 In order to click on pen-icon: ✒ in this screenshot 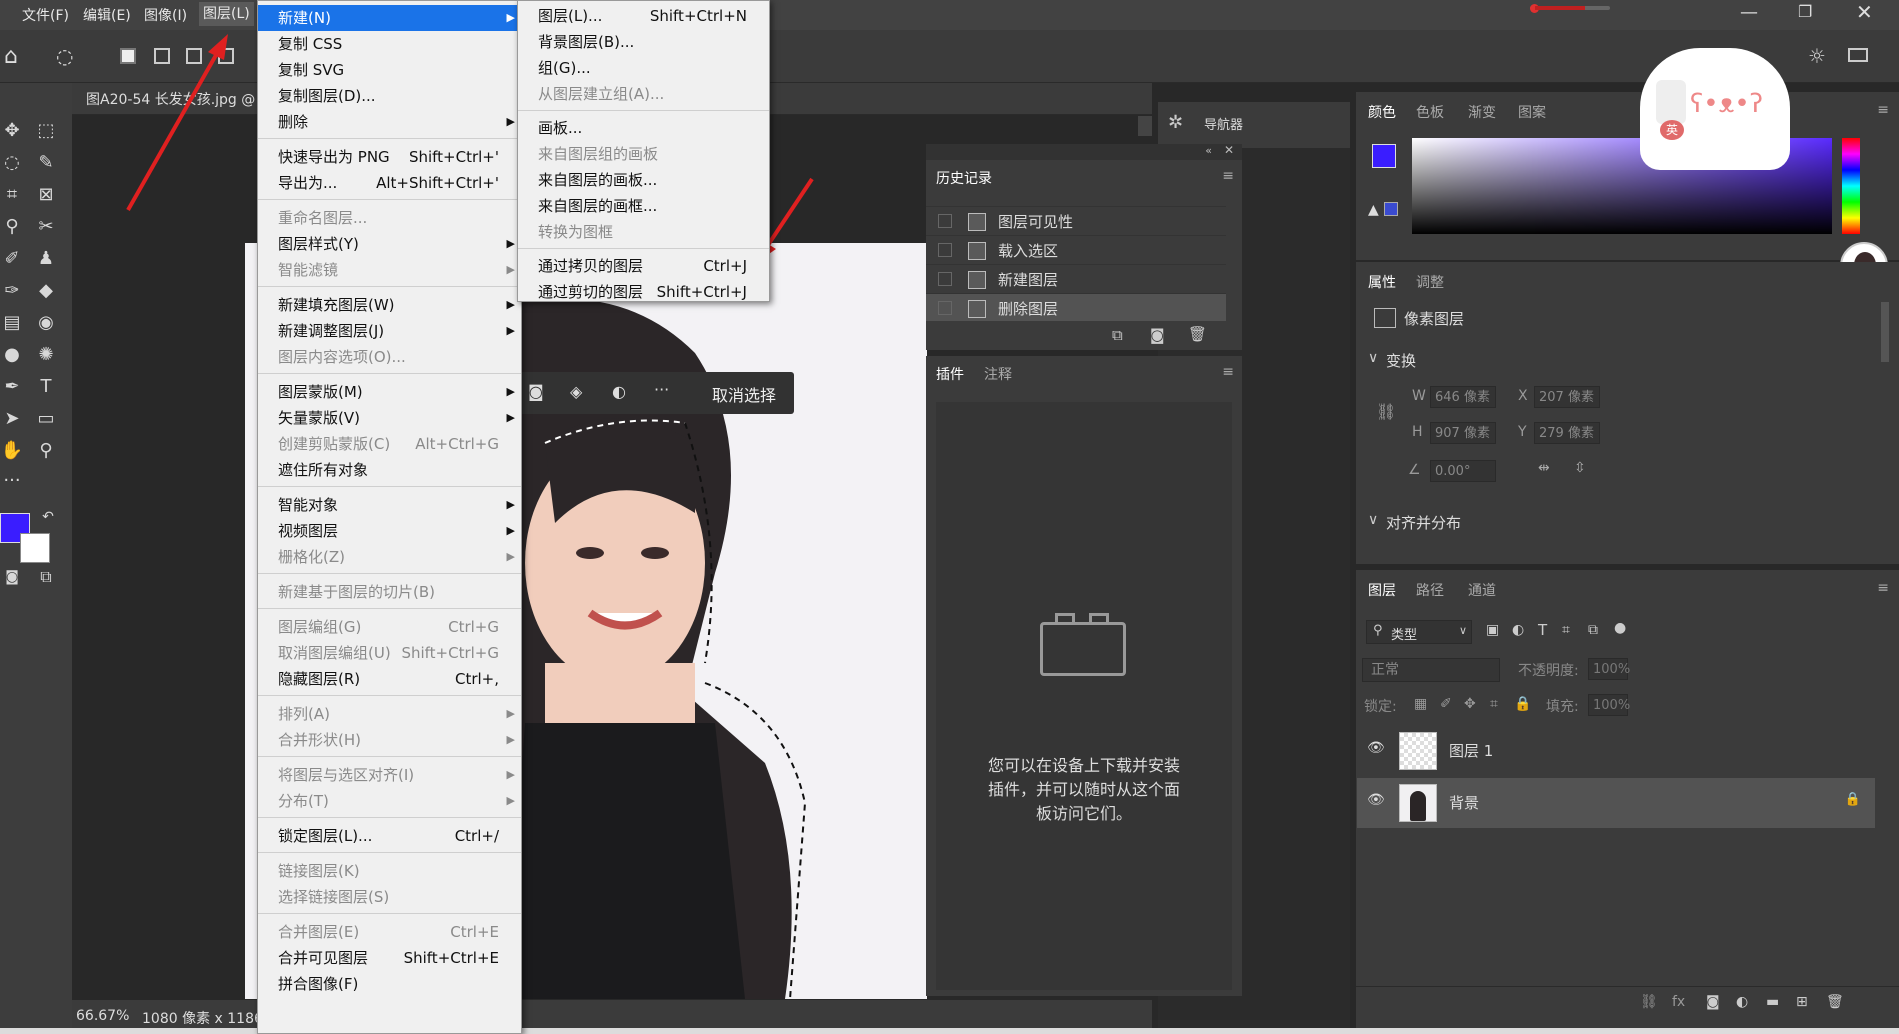, I will do `click(12, 387)`.